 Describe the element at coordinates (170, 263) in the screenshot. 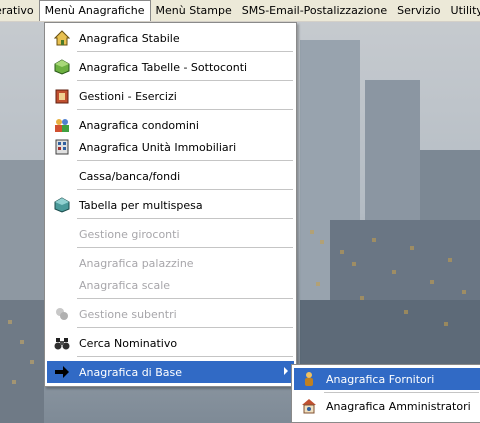

I see `menu-item-anagrafica-palazzine: Anagrafica palazzine` at that location.